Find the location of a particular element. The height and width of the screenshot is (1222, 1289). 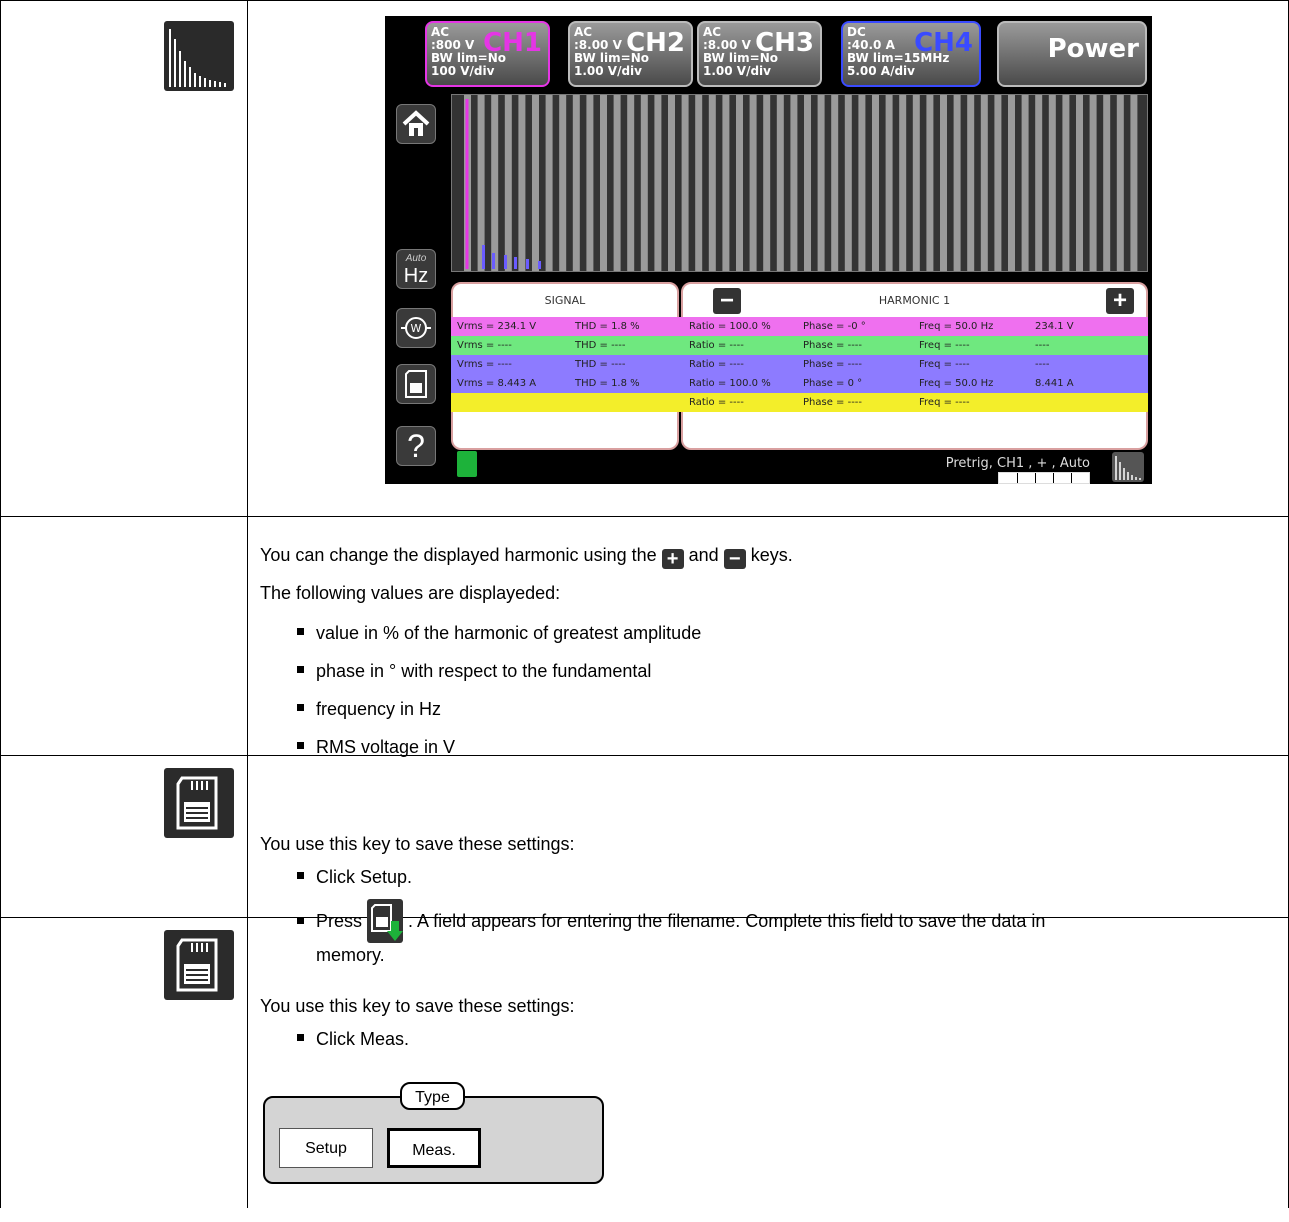

list-intro: The following values are displayeded: is located at coordinates (410, 593).